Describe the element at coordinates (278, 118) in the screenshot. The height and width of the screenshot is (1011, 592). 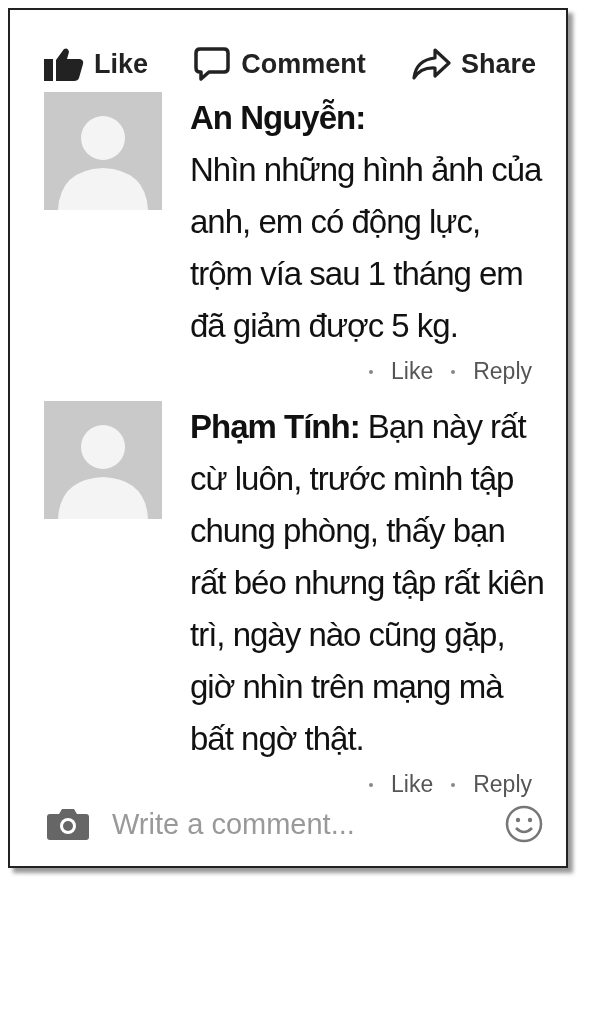
I see `commenter-name: An Nguyễn:` at that location.